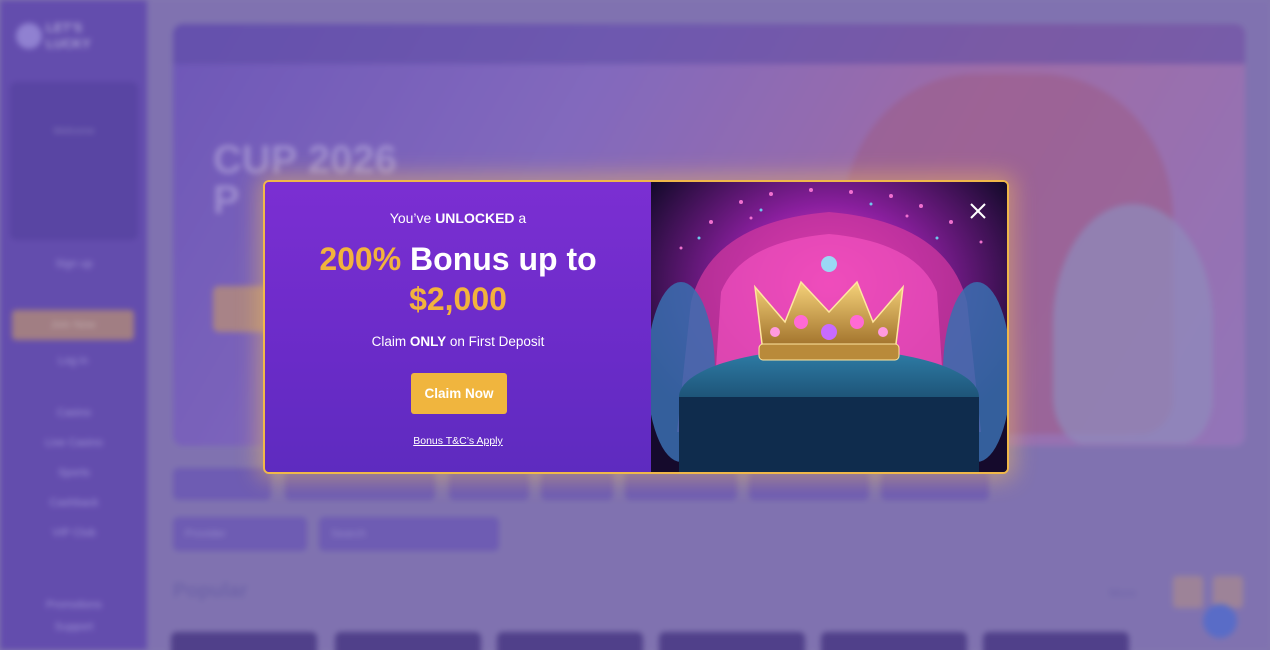 This screenshot has height=650, width=1270. I want to click on bonus-terms-link: Bonus T&C’s Apply, so click(458, 441).